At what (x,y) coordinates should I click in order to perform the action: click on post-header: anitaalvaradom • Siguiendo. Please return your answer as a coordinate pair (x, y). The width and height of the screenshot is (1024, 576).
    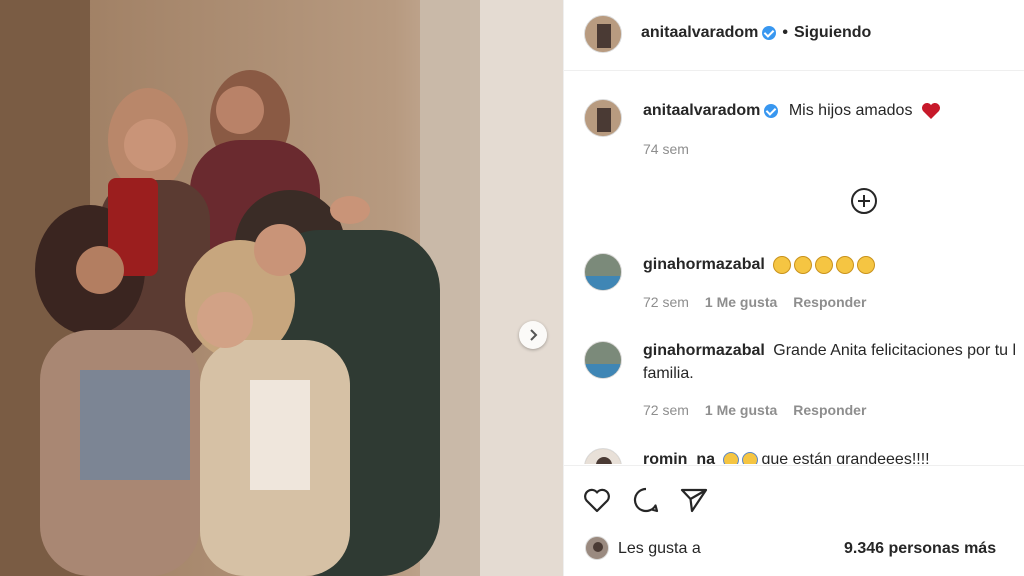
    Looking at the image, I should click on (794, 35).